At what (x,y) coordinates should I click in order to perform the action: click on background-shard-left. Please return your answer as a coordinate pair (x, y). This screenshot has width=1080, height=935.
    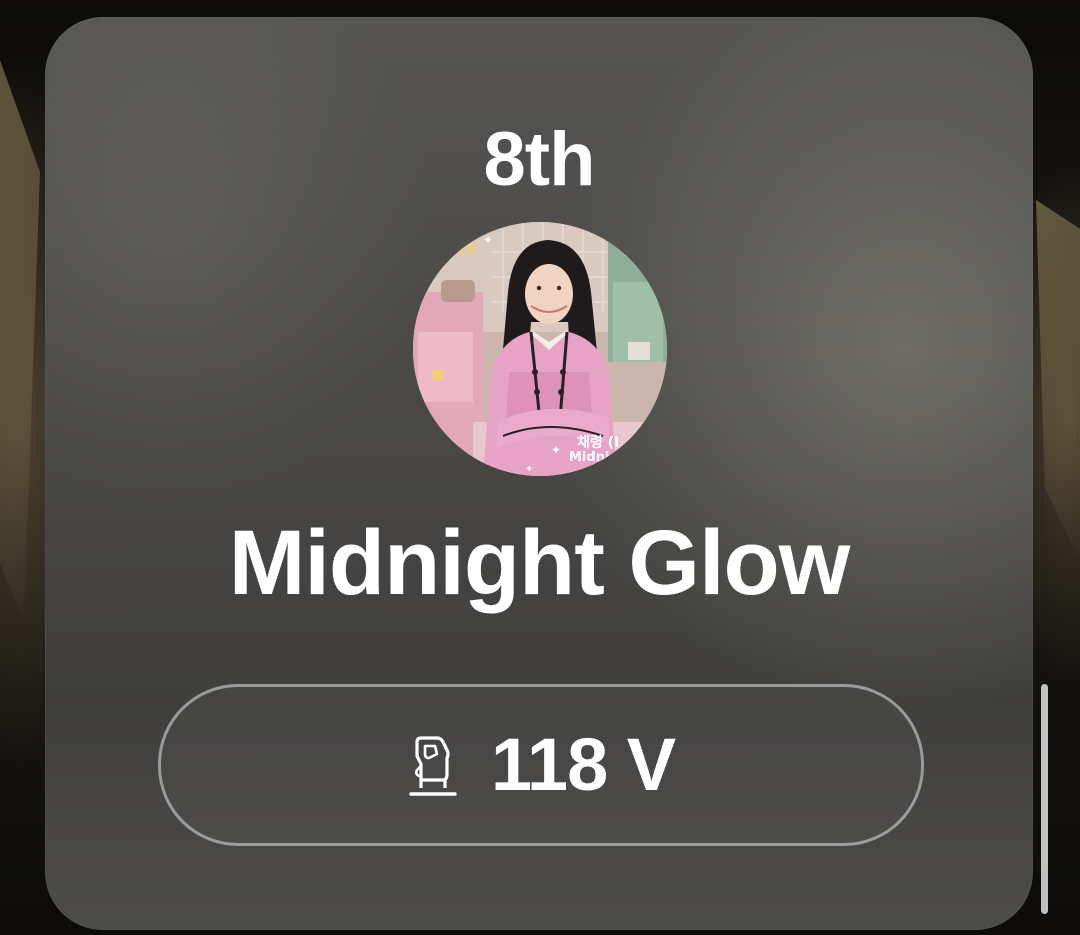
    Looking at the image, I should click on (20, 340).